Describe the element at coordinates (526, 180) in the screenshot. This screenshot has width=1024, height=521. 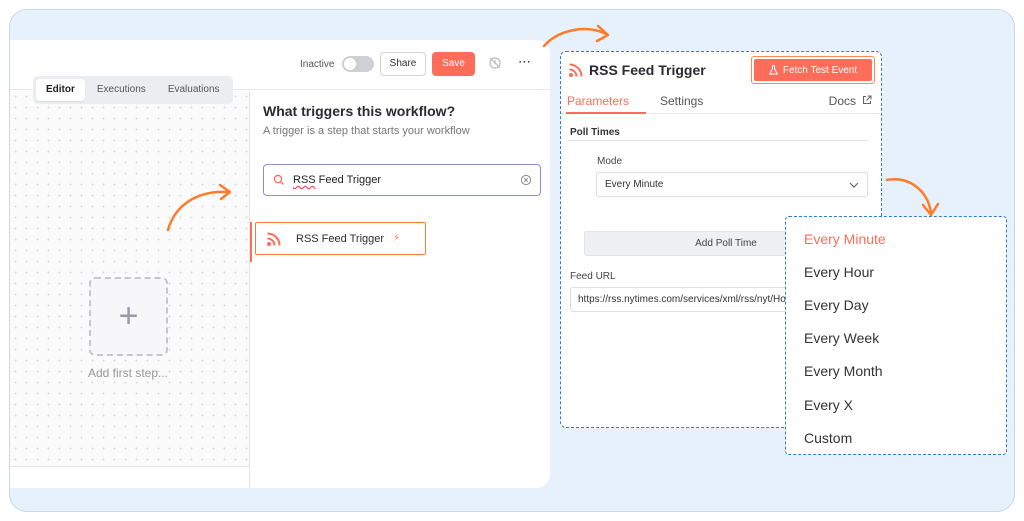
I see `clear-icon` at that location.